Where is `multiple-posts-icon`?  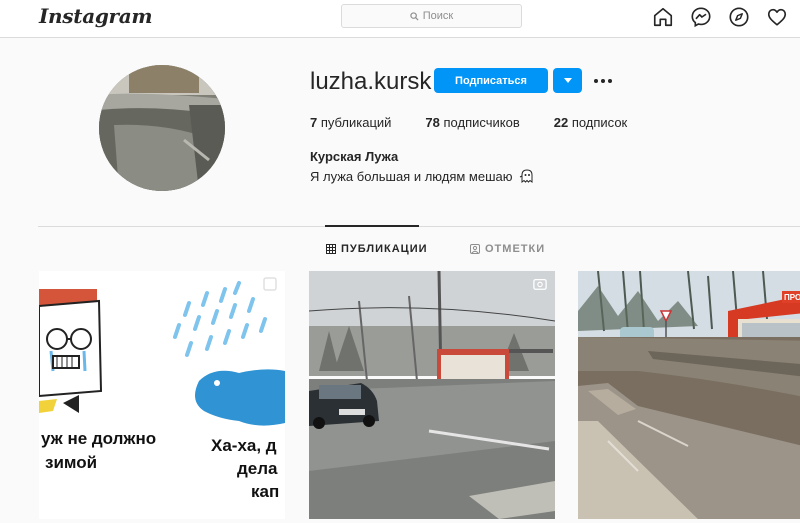 multiple-posts-icon is located at coordinates (270, 284).